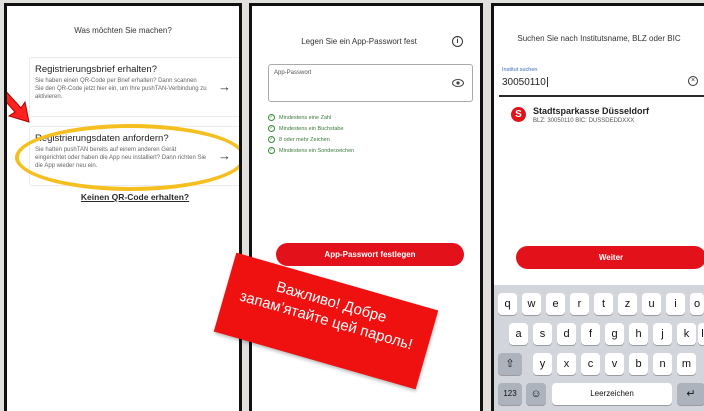 The image size is (704, 411). I want to click on key-f: f, so click(590, 334).